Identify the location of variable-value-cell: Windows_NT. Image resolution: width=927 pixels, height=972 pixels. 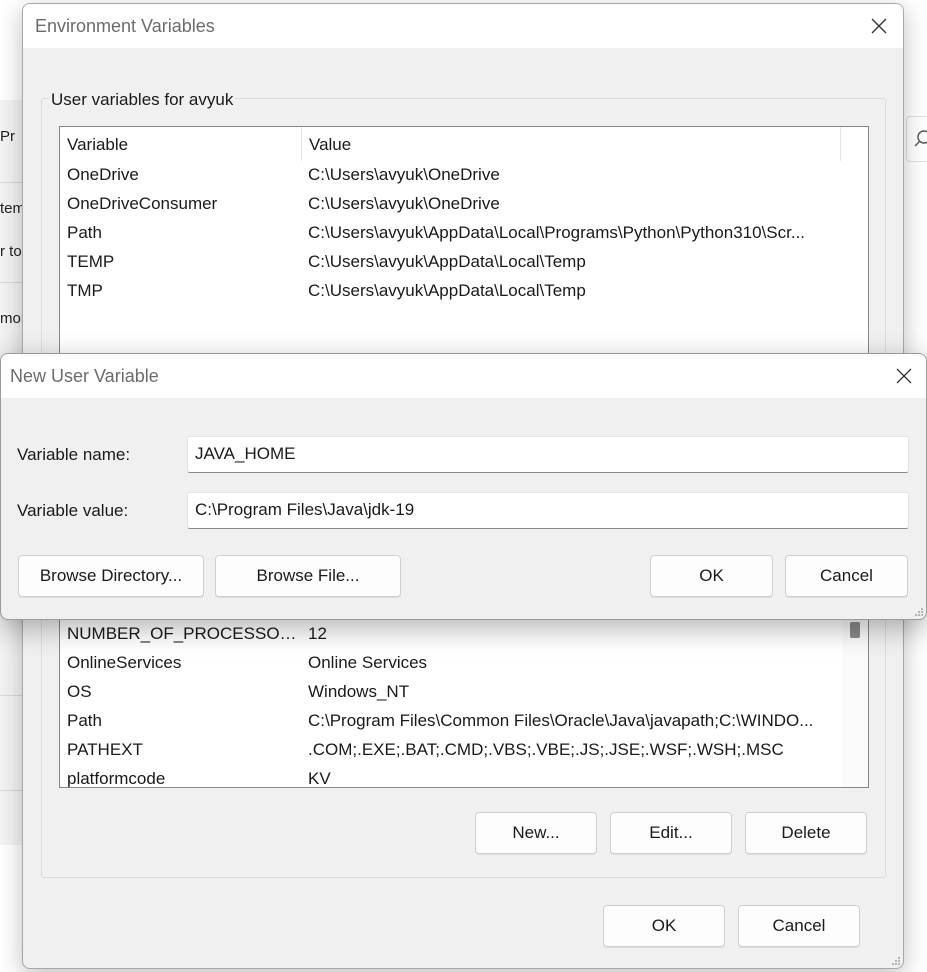
(359, 691).